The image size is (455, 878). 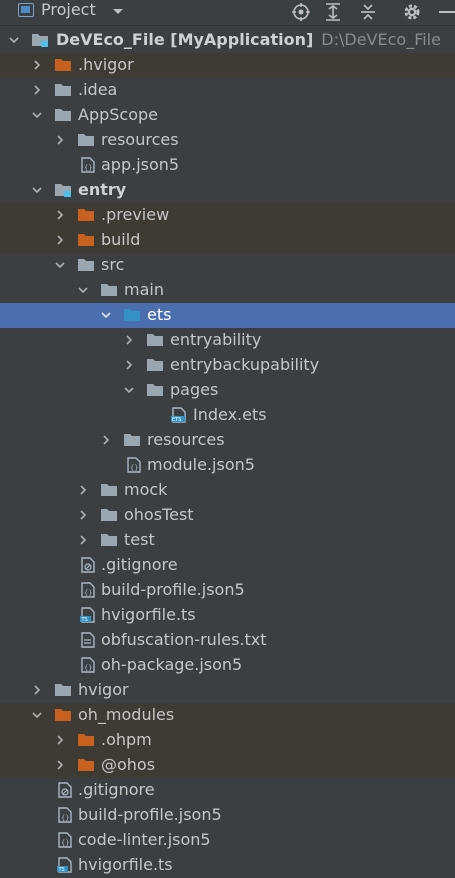 I want to click on tree-row-pages: pages, so click(x=227, y=390).